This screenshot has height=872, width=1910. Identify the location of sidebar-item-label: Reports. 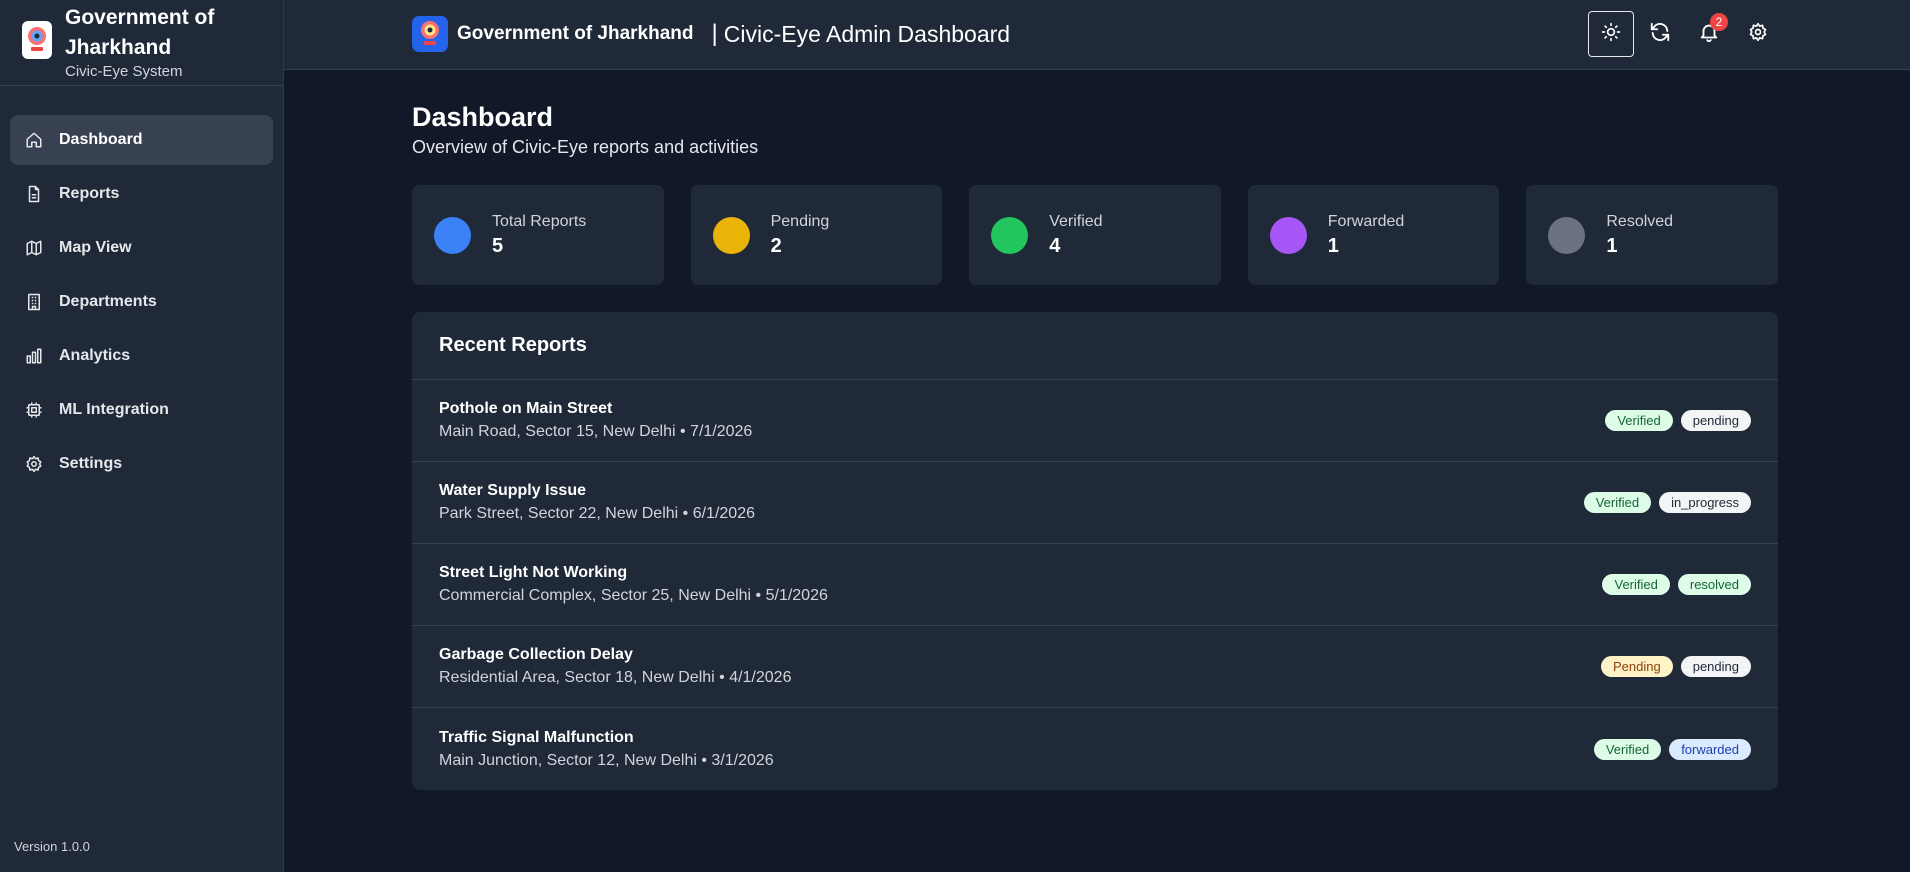
(89, 193).